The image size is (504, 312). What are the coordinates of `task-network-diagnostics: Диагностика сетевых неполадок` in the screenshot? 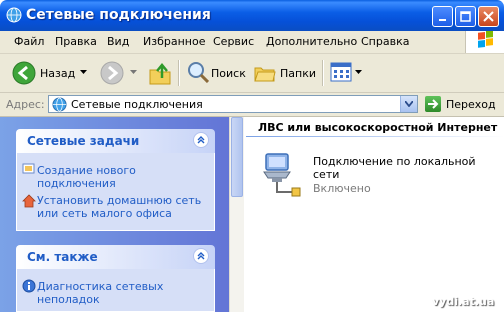 It's located at (124, 293).